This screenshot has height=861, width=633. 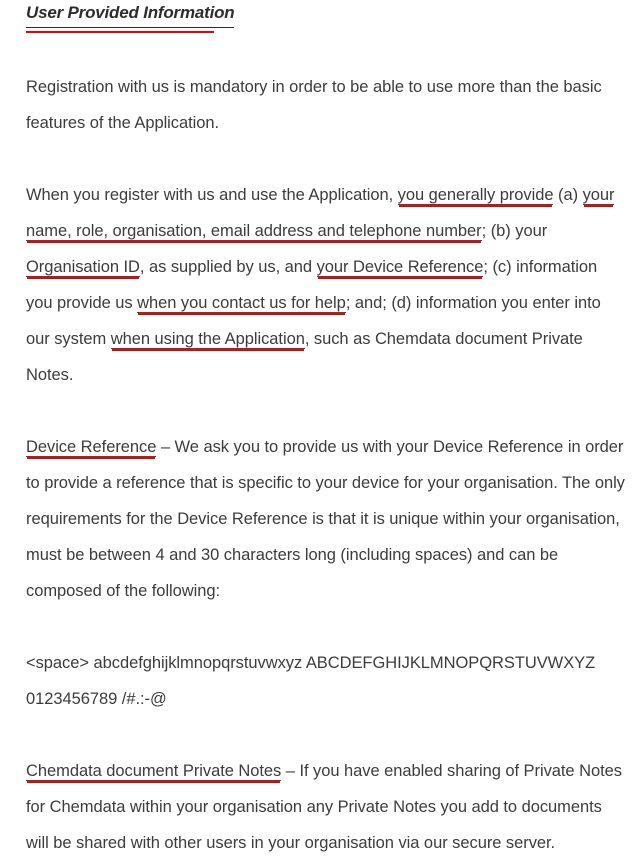 What do you see at coordinates (91, 447) in the screenshot?
I see `underlined-phrase: Device Reference` at bounding box center [91, 447].